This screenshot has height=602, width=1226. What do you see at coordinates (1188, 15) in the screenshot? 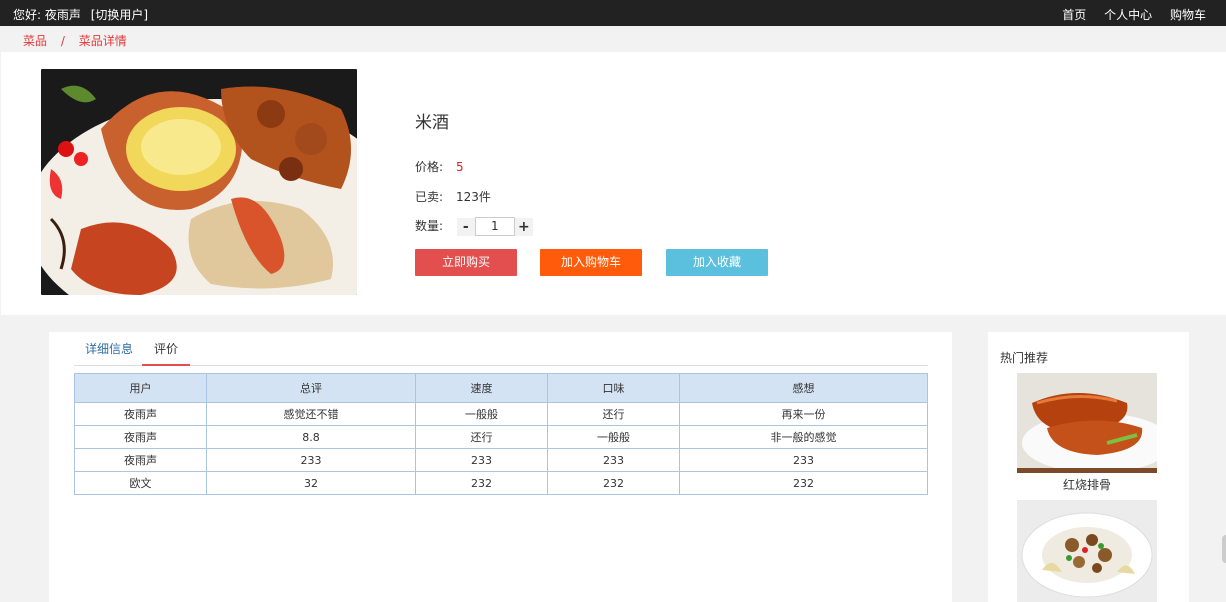
I see `nav-cart: 购物车` at bounding box center [1188, 15].